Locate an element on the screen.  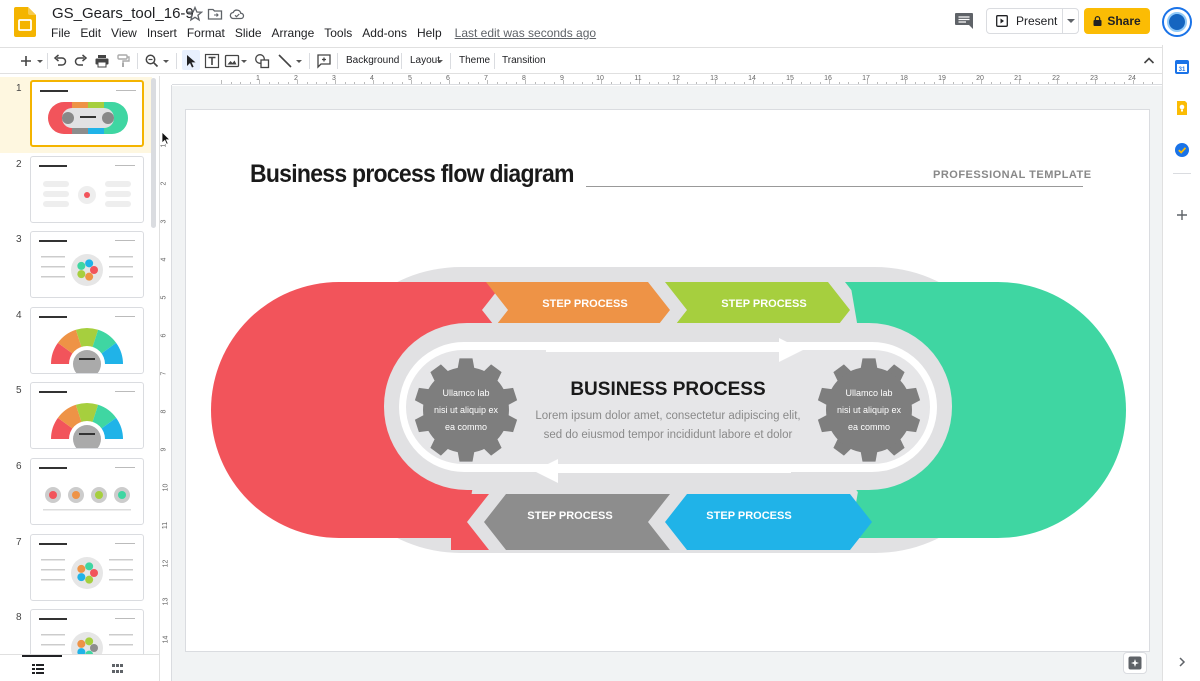
last-edit-link: Last edit was seconds ago is located at coordinates (525, 34).